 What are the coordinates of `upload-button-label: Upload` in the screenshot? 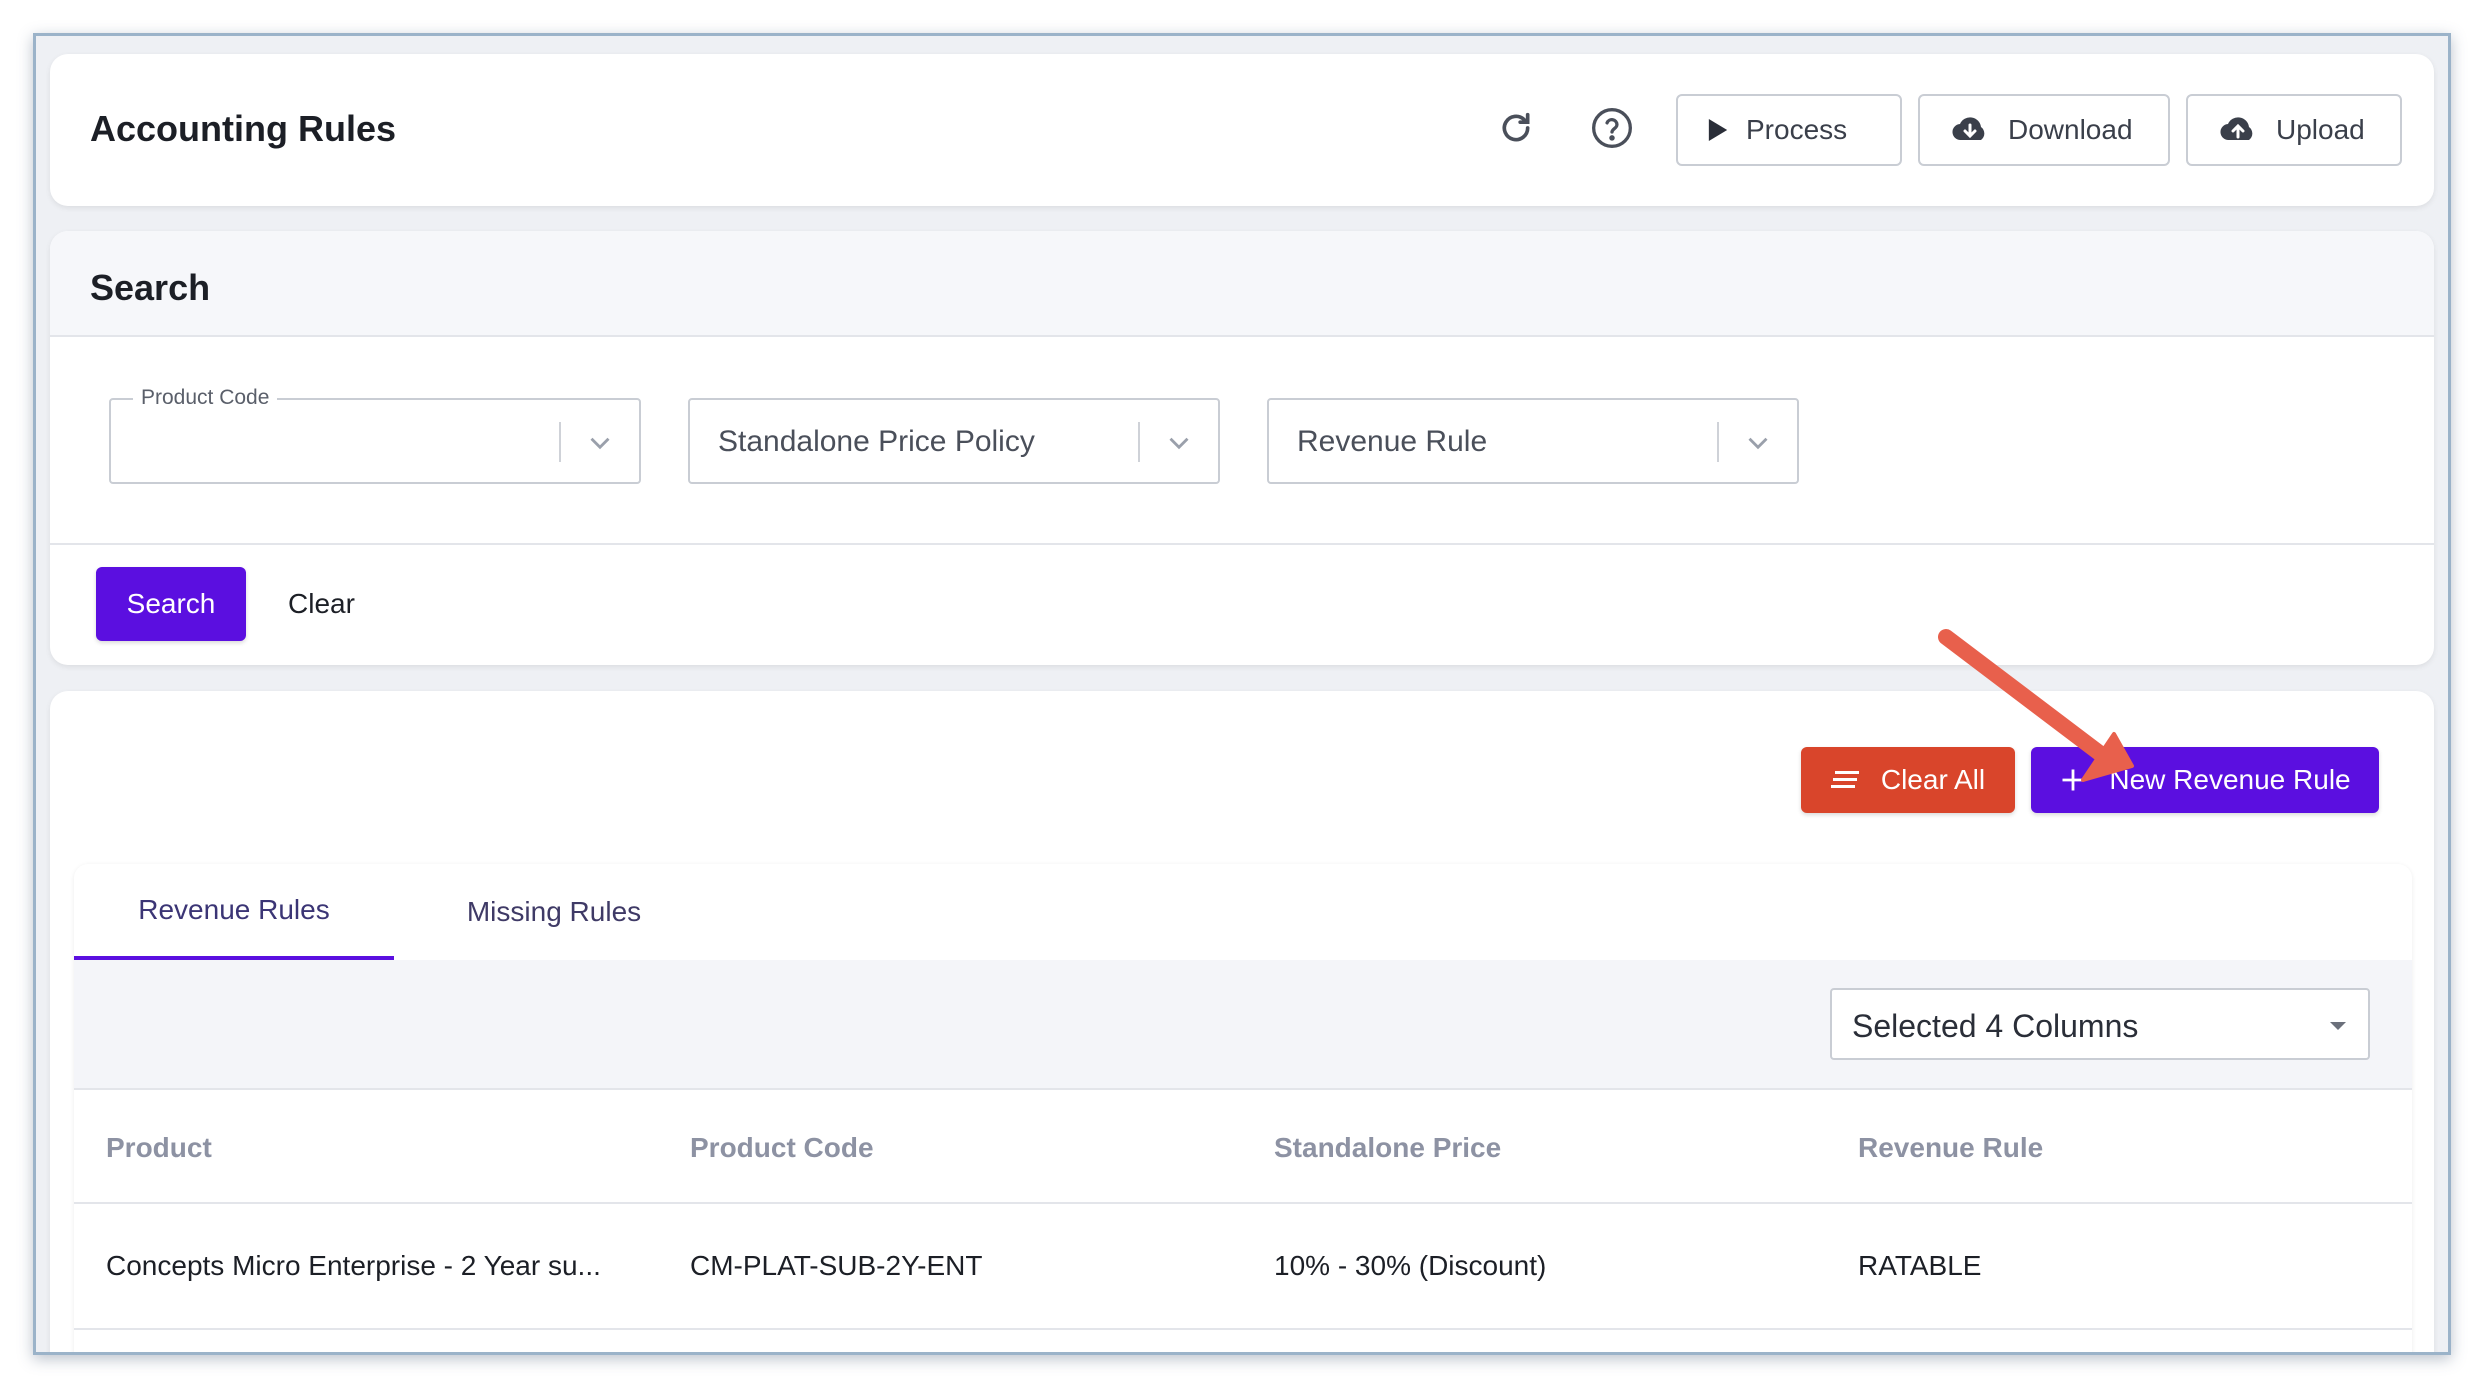 It's located at (2320, 129).